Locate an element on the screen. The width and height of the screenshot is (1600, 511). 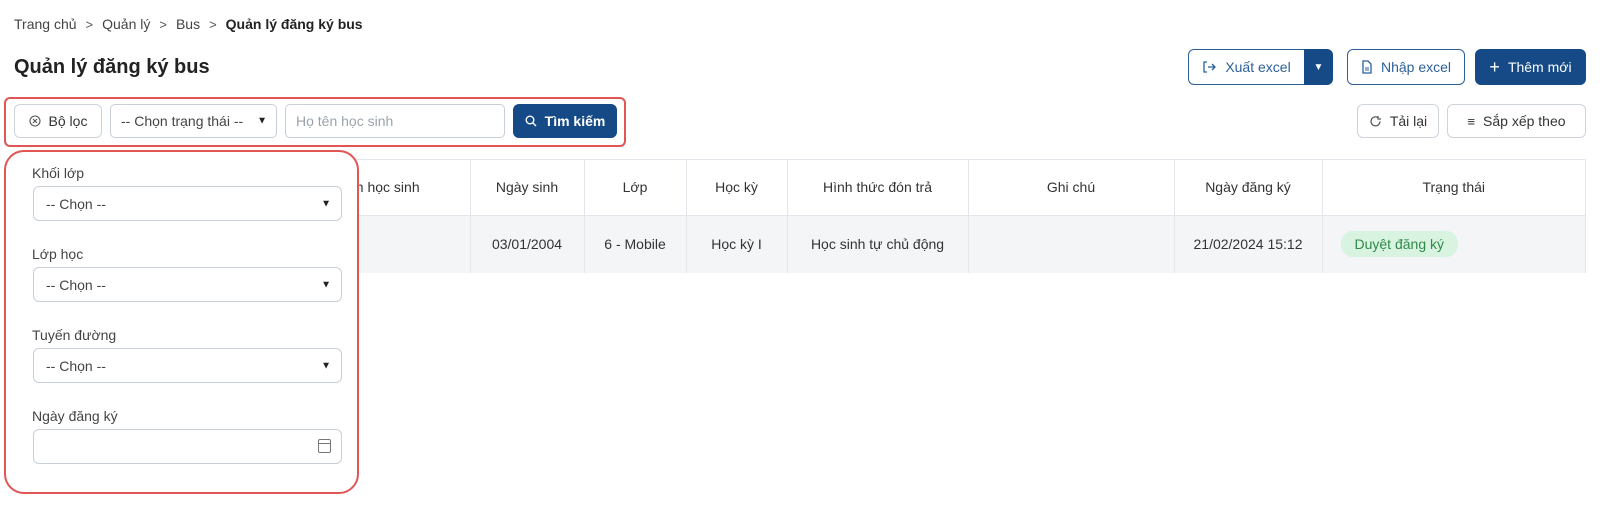
calendar-icon is located at coordinates (324, 446).